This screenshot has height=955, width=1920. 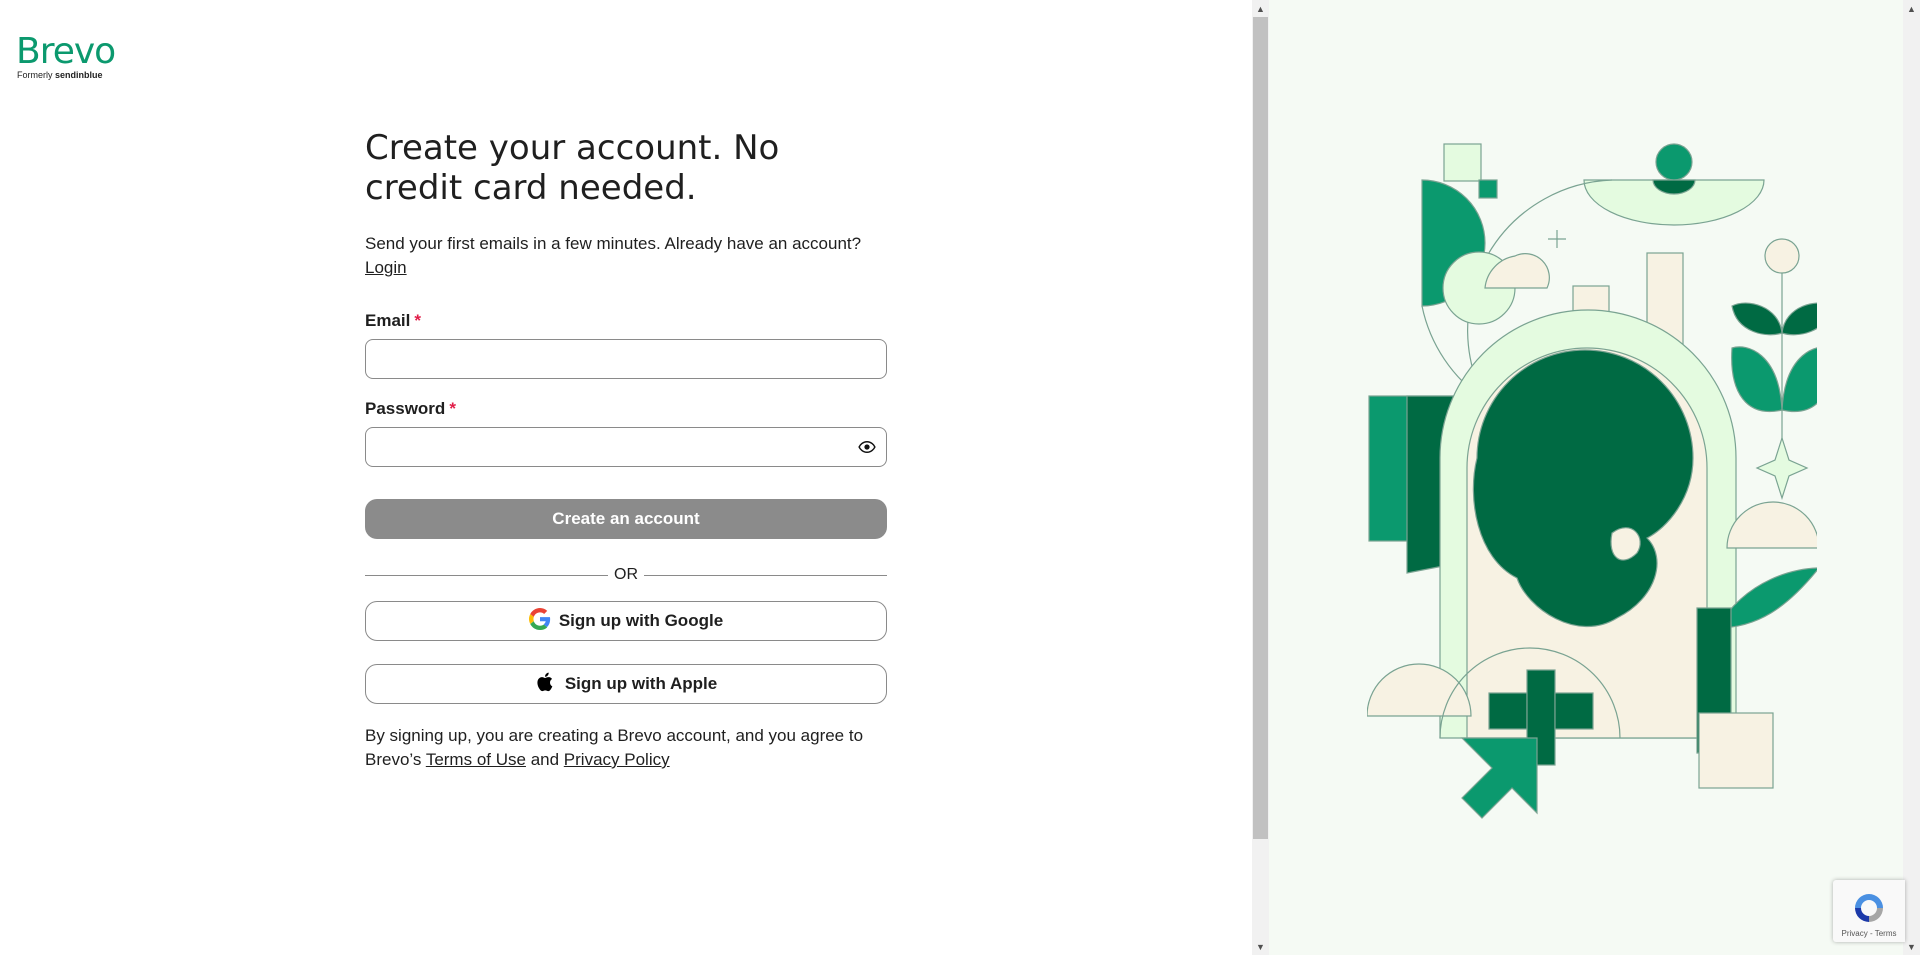 I want to click on recaptcha-badge: Privacy - Terms, so click(x=1869, y=911).